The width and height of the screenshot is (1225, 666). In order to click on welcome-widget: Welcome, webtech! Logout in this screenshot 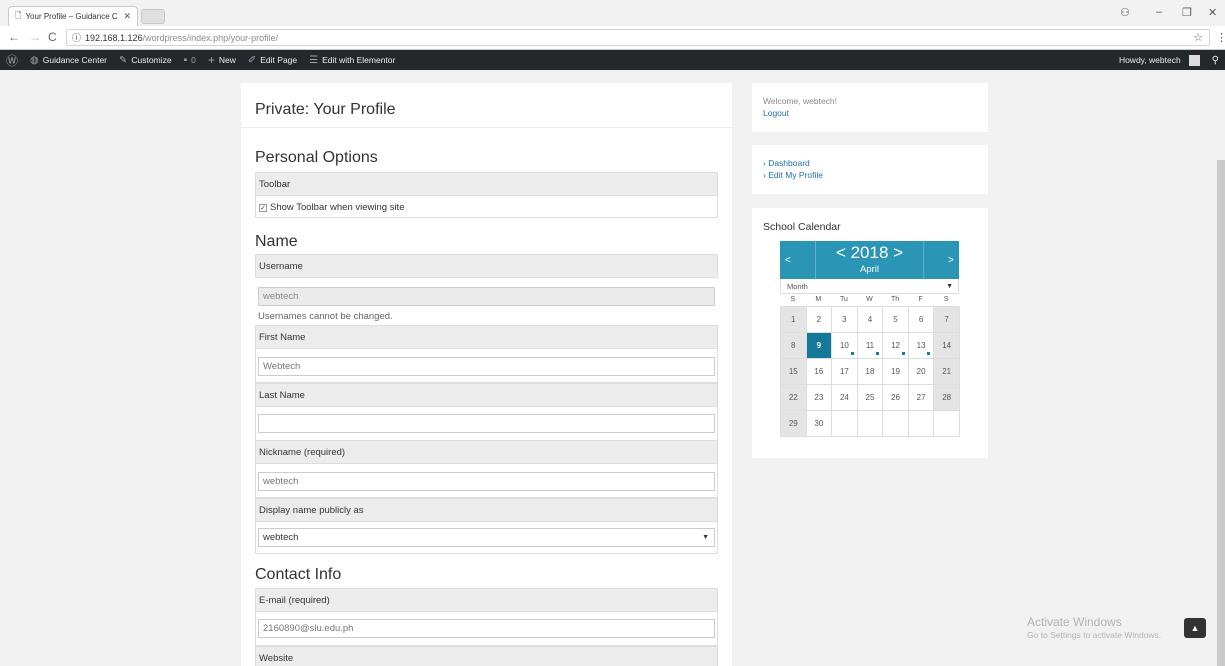, I will do `click(870, 107)`.